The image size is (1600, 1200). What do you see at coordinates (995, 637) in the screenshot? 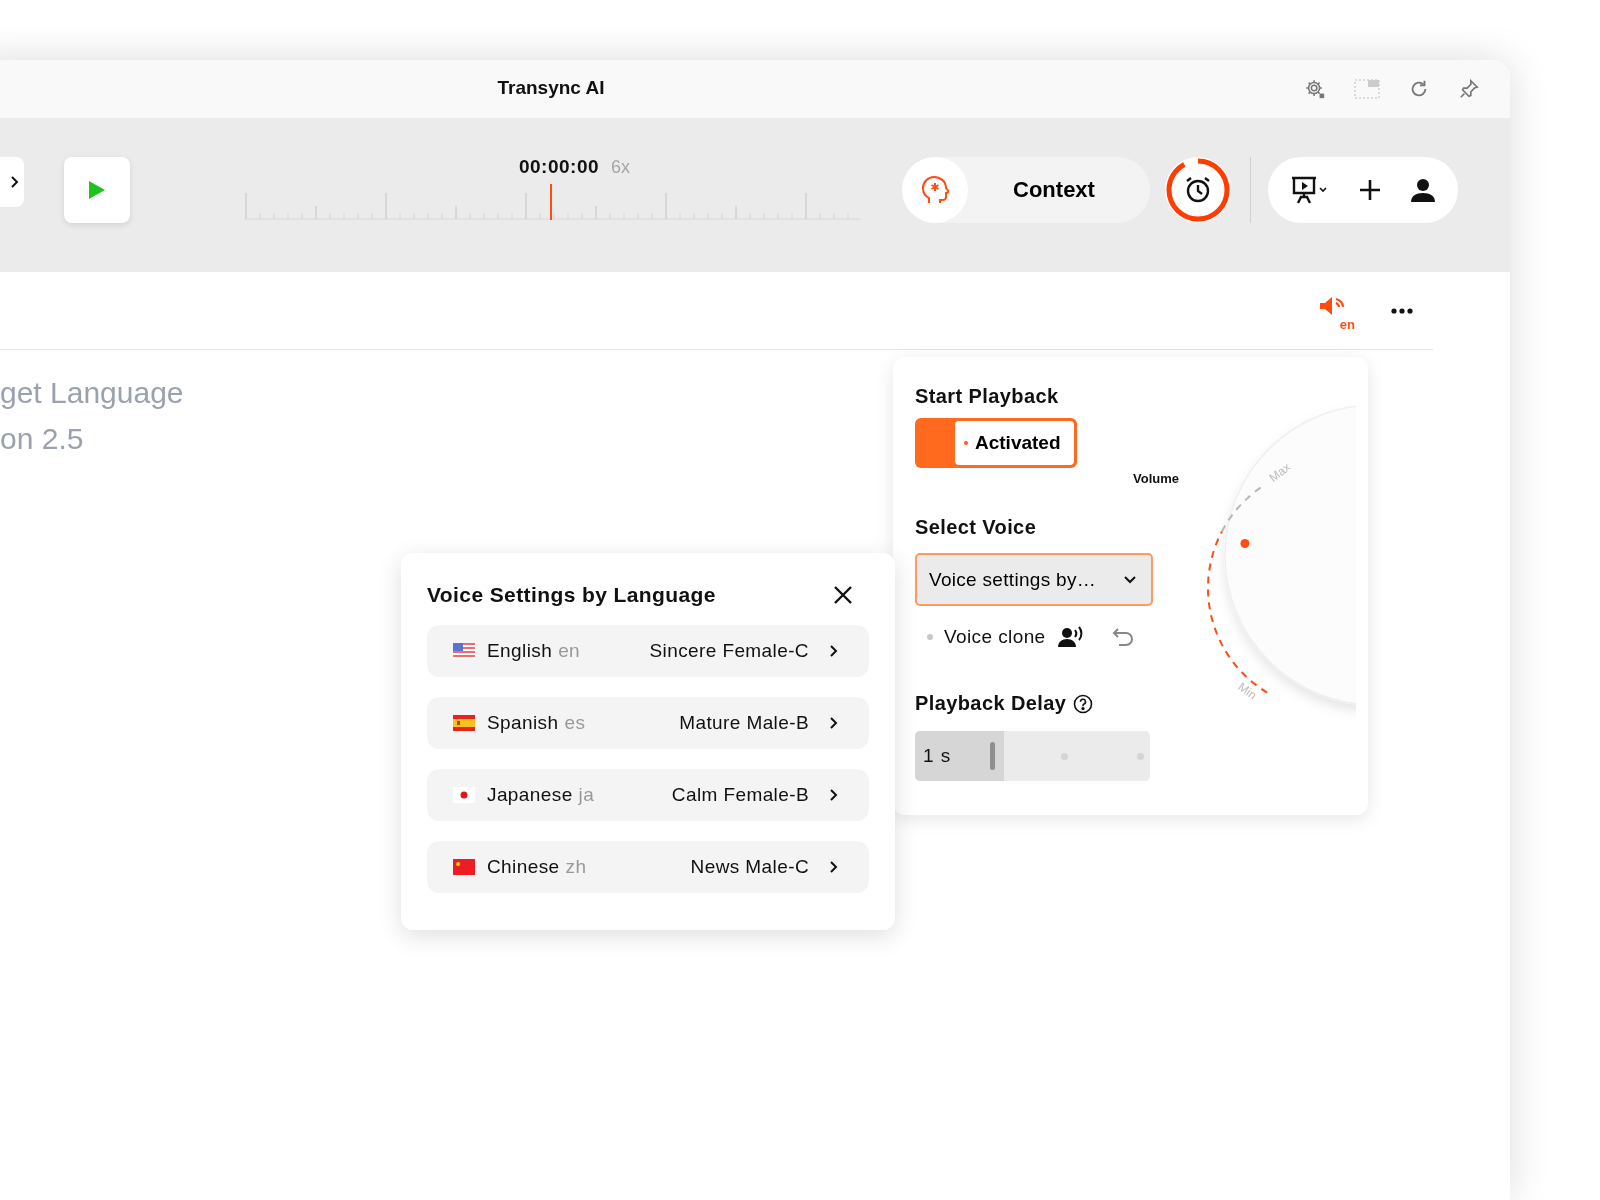
I see `voice-clone-label: Voice clone` at bounding box center [995, 637].